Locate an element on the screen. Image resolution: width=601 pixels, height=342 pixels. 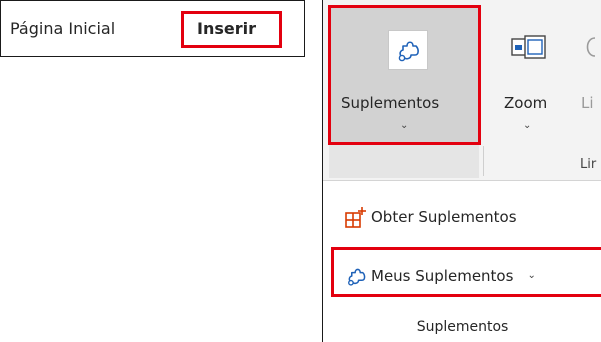
store-icon is located at coordinates (356, 217).